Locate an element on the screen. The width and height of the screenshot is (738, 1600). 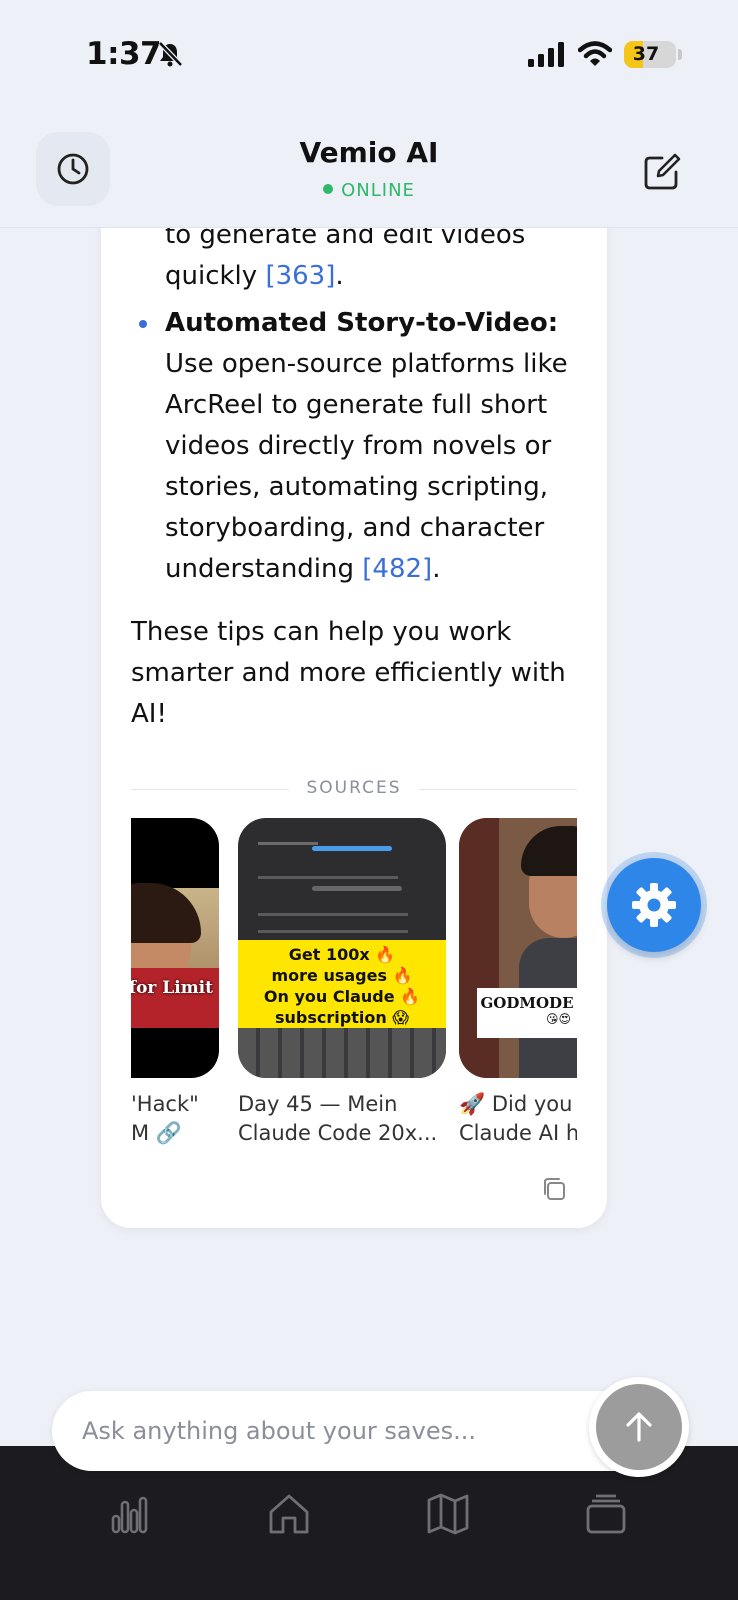
bullet-dot is located at coordinates (143, 324).